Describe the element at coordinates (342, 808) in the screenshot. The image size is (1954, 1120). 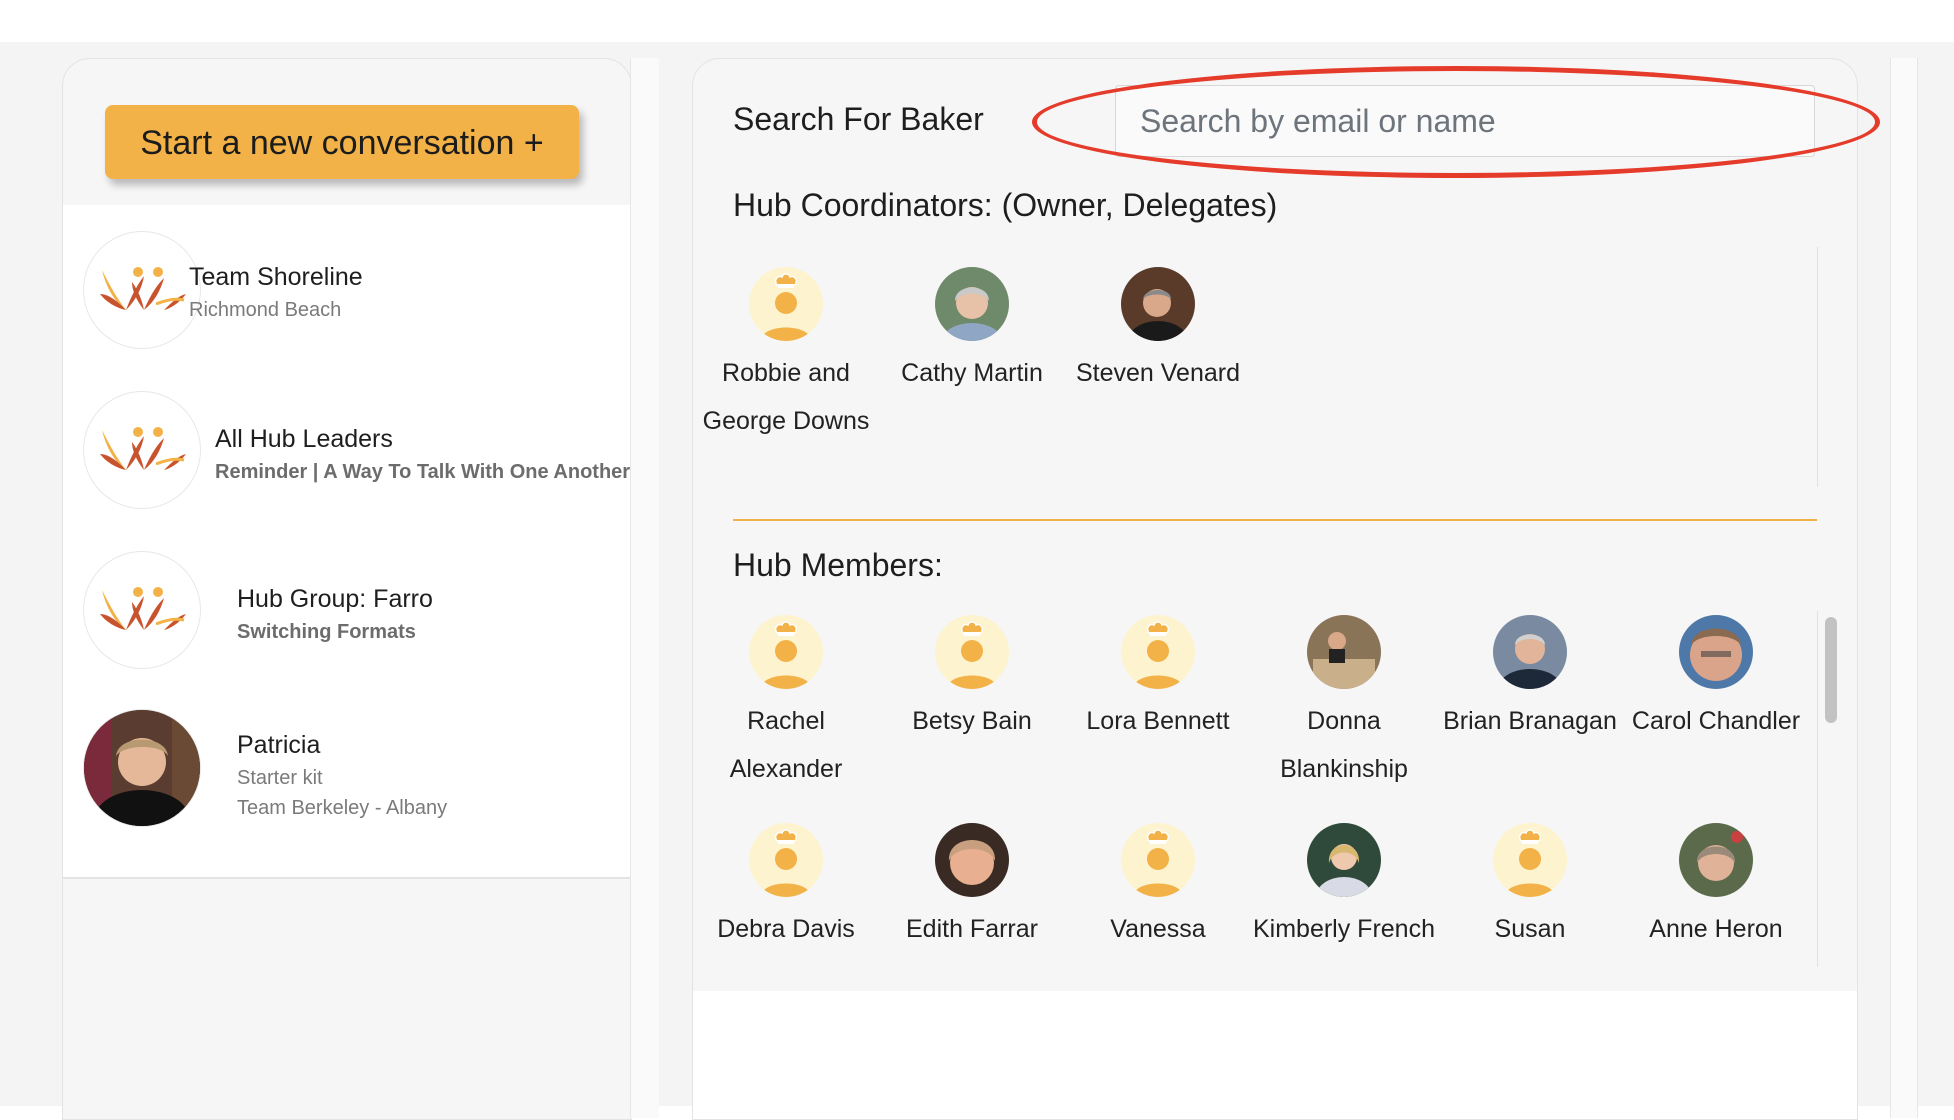
I see `conversation-team: Team Berkeley - Albany` at that location.